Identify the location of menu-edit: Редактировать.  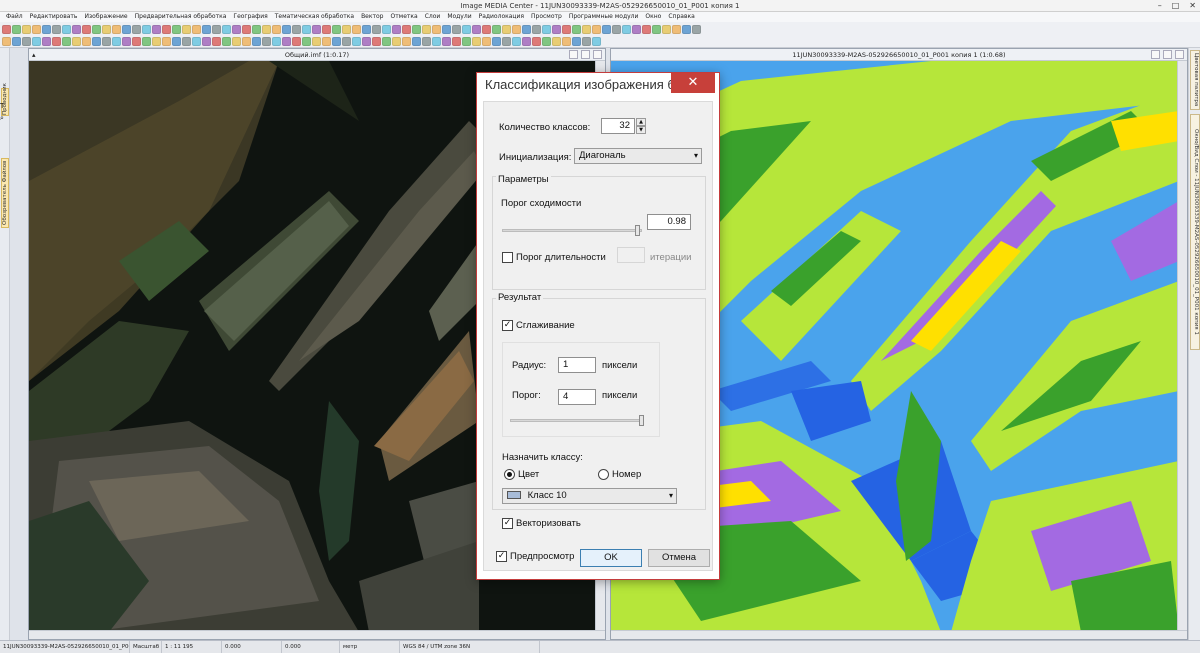
(54, 17).